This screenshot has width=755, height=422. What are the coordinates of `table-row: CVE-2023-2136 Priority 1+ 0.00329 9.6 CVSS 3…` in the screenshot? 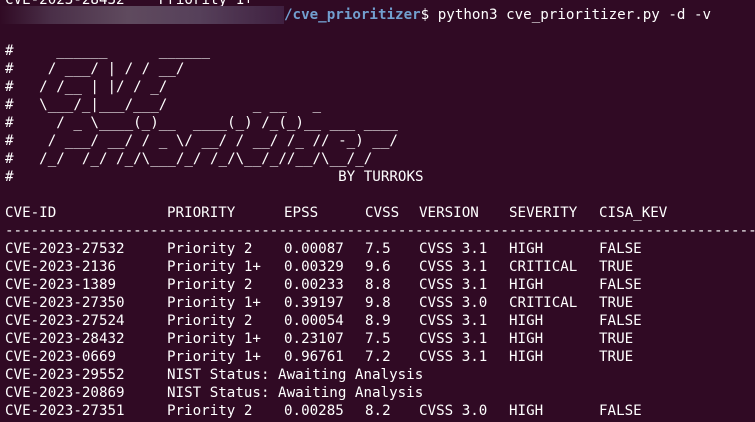 It's located at (347, 267).